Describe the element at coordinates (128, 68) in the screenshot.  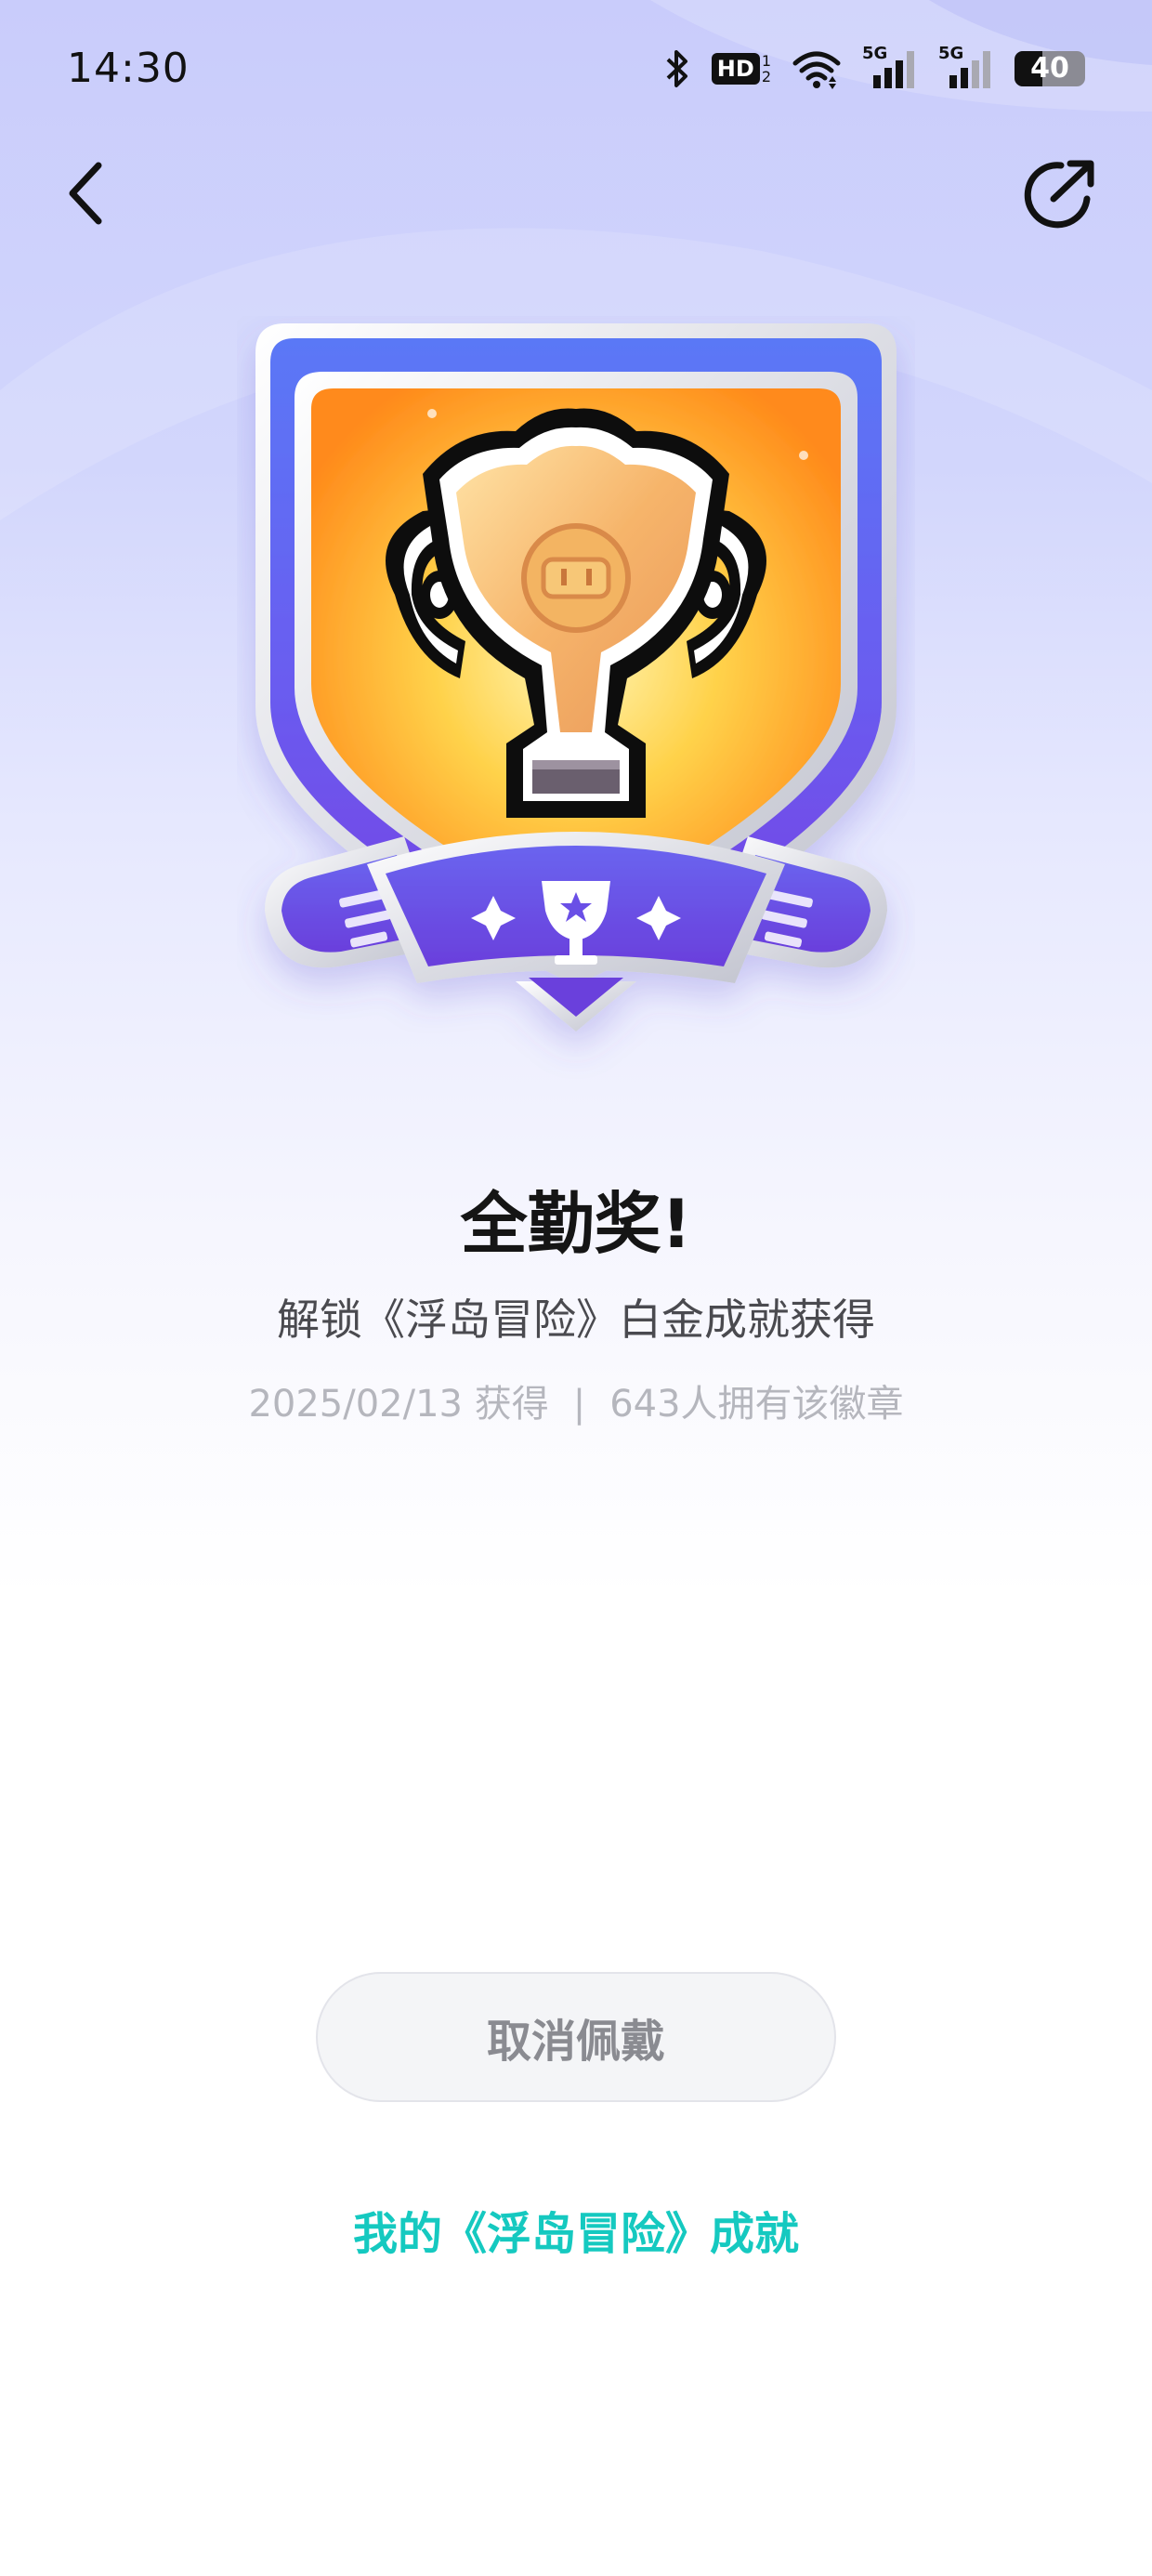
I see `status-time: 14:30` at that location.